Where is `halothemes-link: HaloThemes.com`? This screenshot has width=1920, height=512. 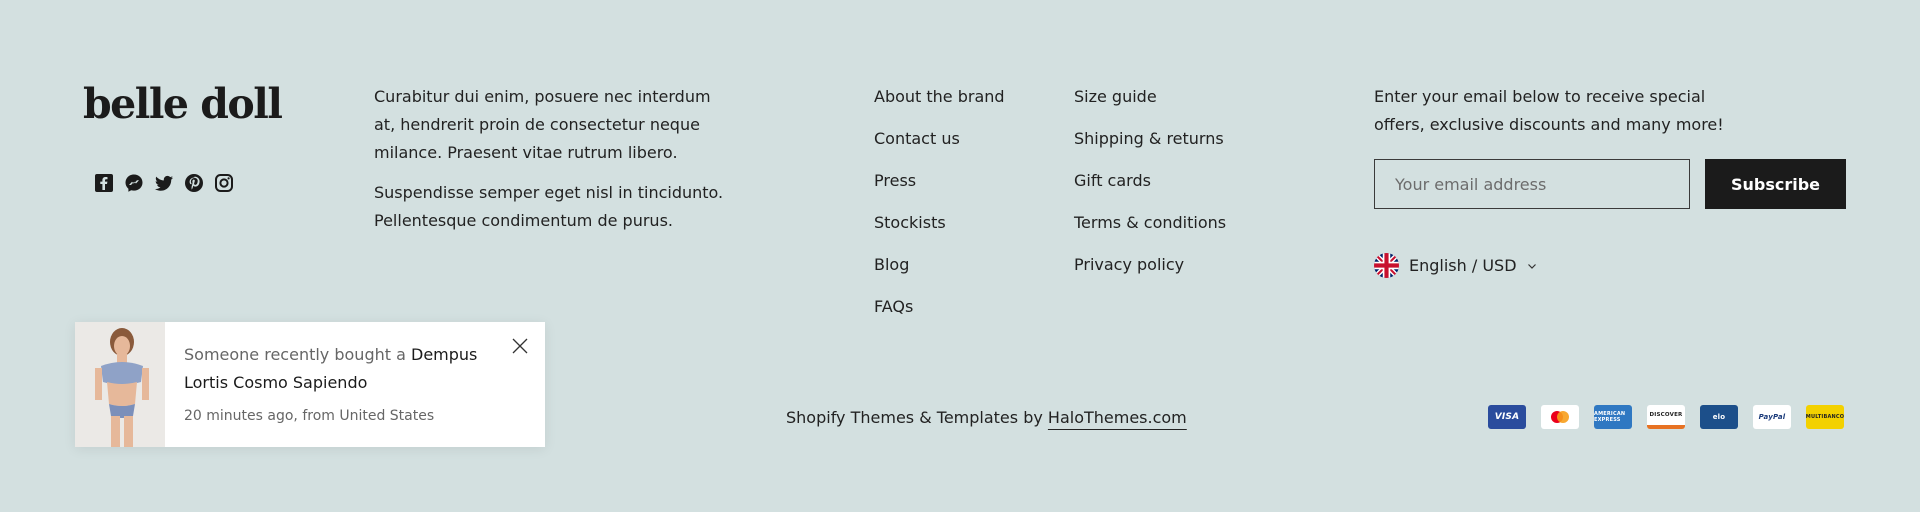 halothemes-link: HaloThemes.com is located at coordinates (1117, 417).